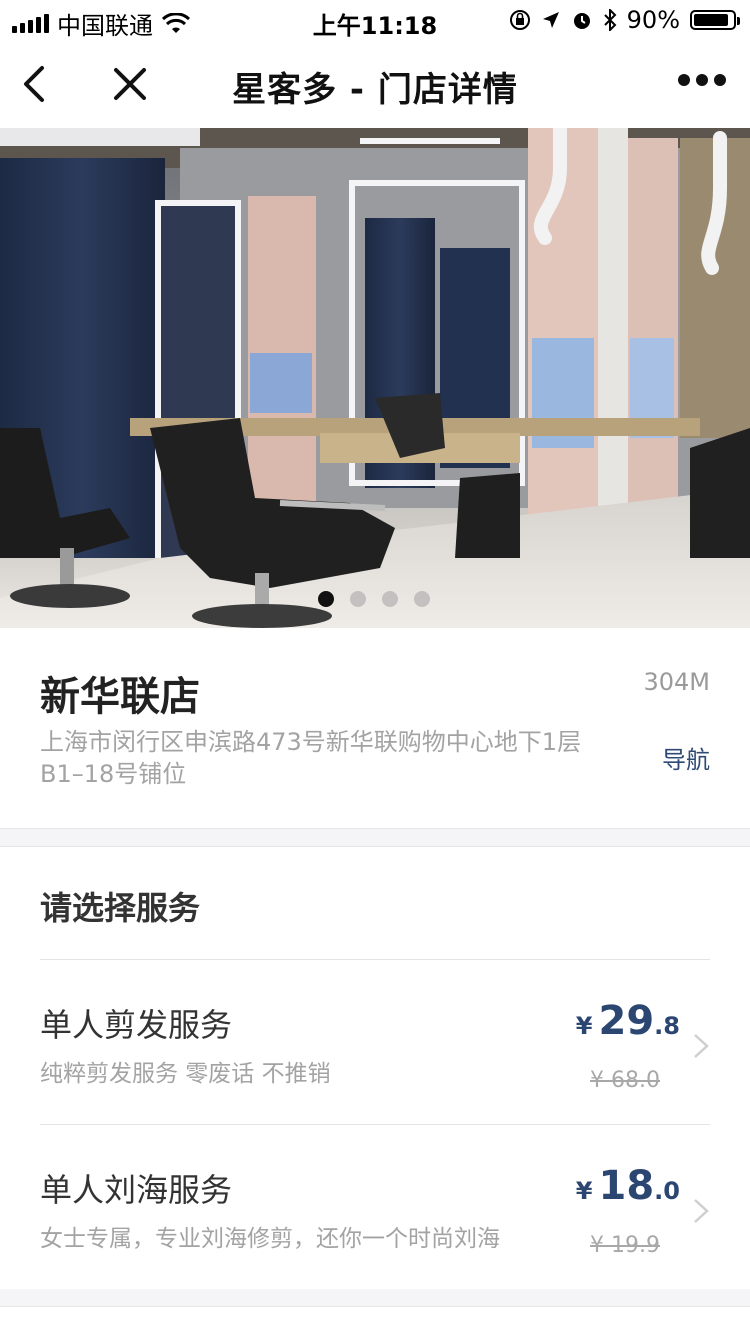 The width and height of the screenshot is (750, 1334). I want to click on store-address-line1: 上海市闵行区申滨路473号新华联购物中心地下1层, so click(311, 742).